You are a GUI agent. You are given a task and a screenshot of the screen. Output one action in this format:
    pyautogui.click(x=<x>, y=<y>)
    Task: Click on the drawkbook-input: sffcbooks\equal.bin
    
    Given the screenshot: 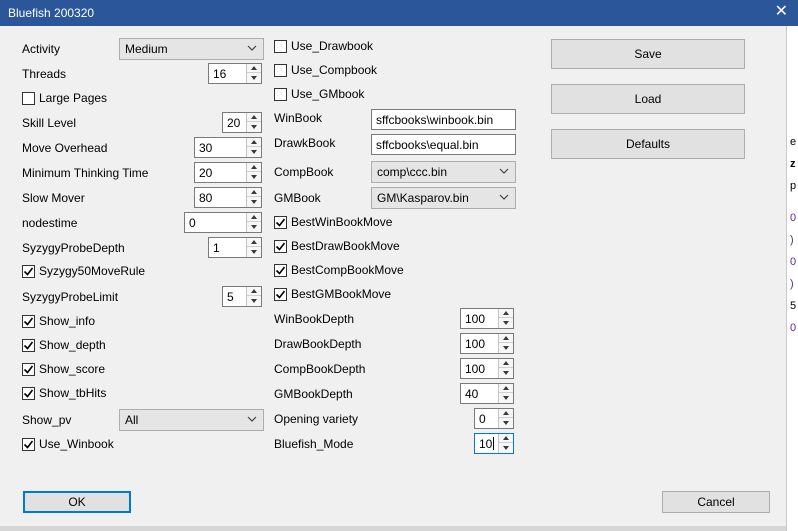 What is the action you would take?
    pyautogui.click(x=443, y=144)
    